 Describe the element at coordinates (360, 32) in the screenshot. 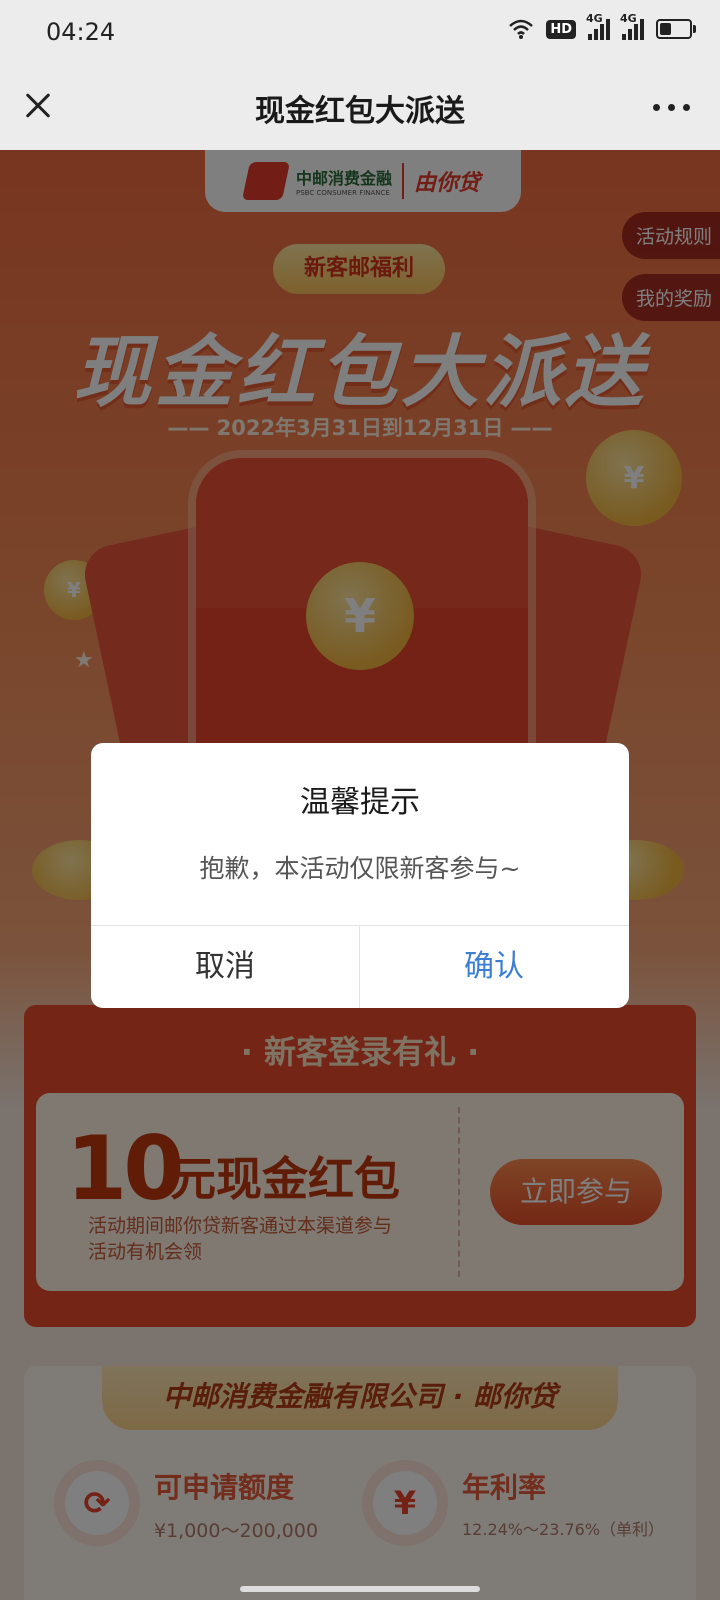

I see `status-bar: 04:24 HD 4G 4G` at that location.